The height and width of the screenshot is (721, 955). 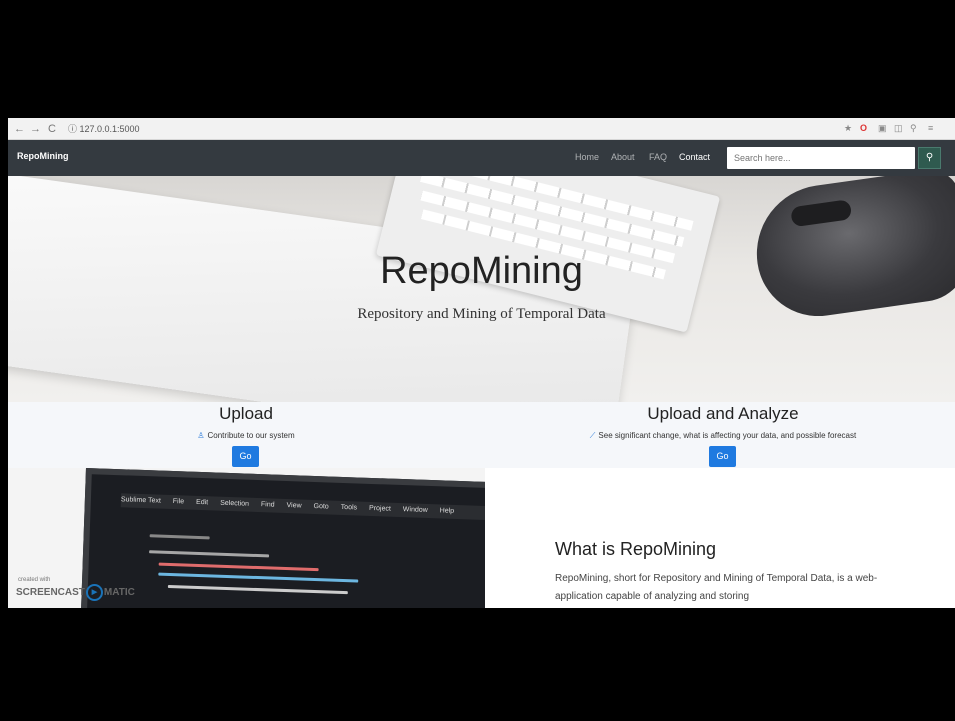 I want to click on play-icon: ▶, so click(x=94, y=592).